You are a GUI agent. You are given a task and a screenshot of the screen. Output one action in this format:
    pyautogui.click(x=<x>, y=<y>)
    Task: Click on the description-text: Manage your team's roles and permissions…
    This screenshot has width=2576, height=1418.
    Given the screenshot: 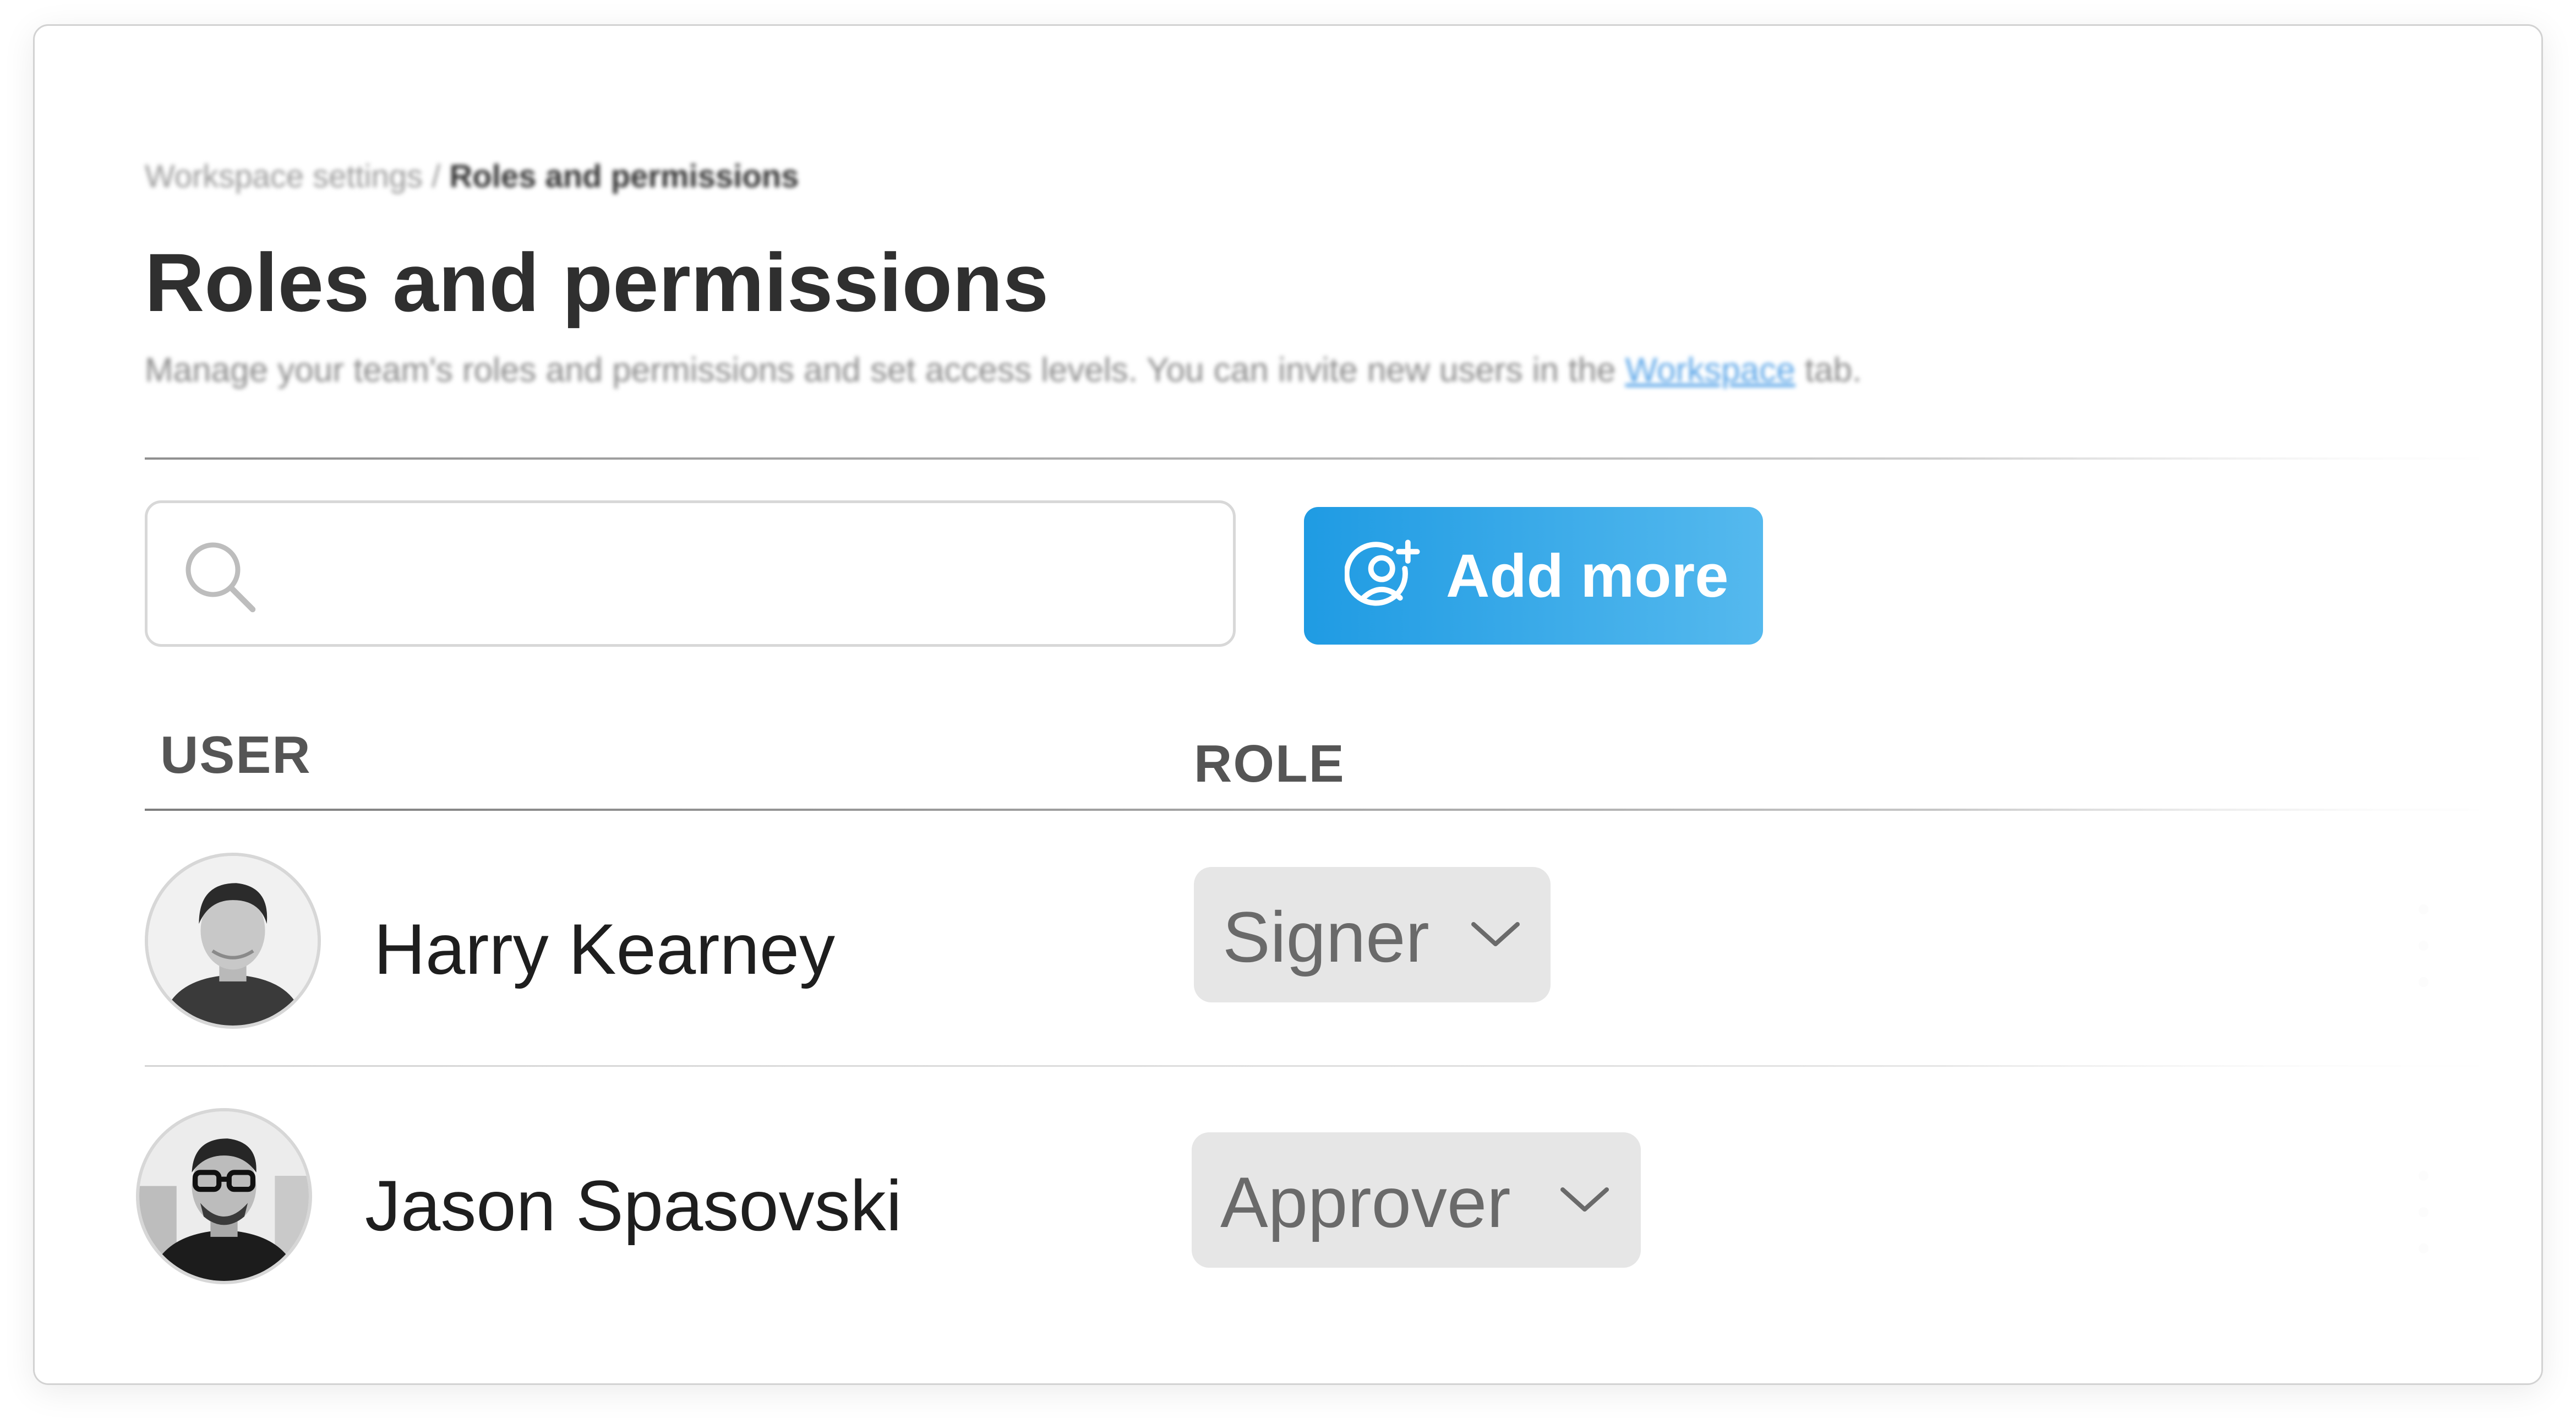 What is the action you would take?
    pyautogui.click(x=885, y=370)
    